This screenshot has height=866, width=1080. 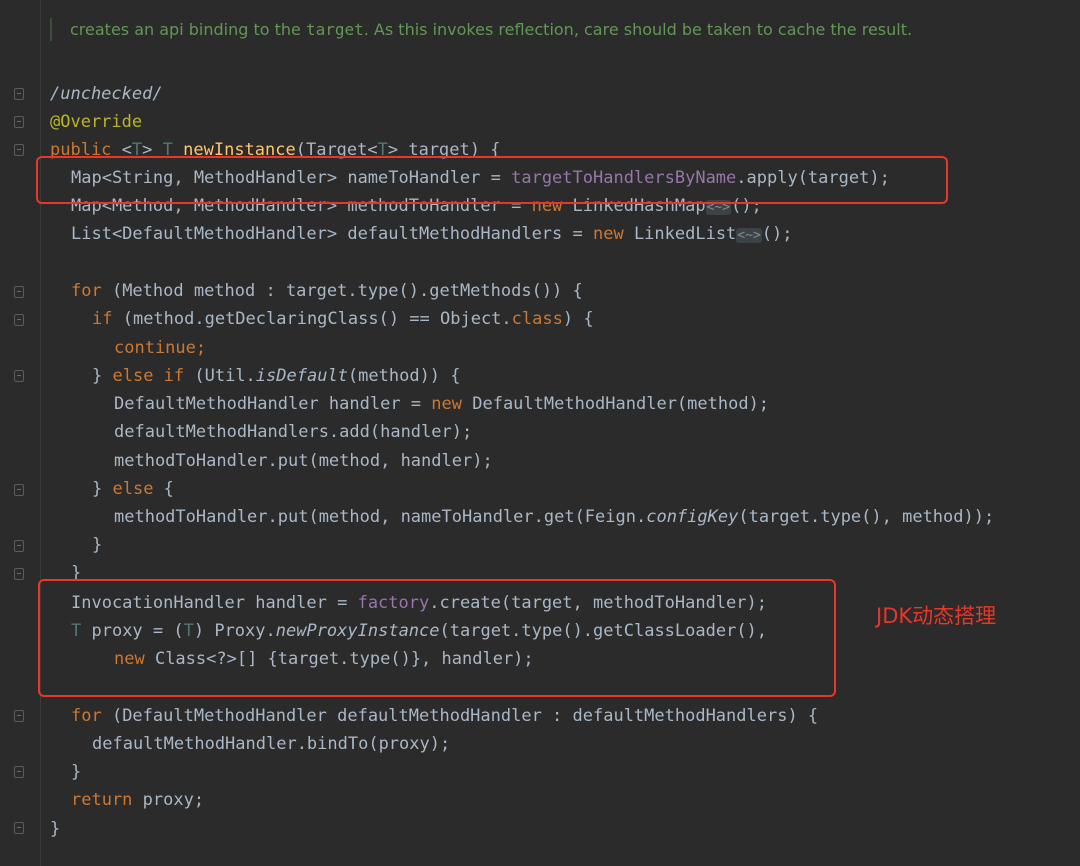 What do you see at coordinates (271, 744) in the screenshot?
I see `code-line-bind: defaultMethodHandler.bindTo(proxy);` at bounding box center [271, 744].